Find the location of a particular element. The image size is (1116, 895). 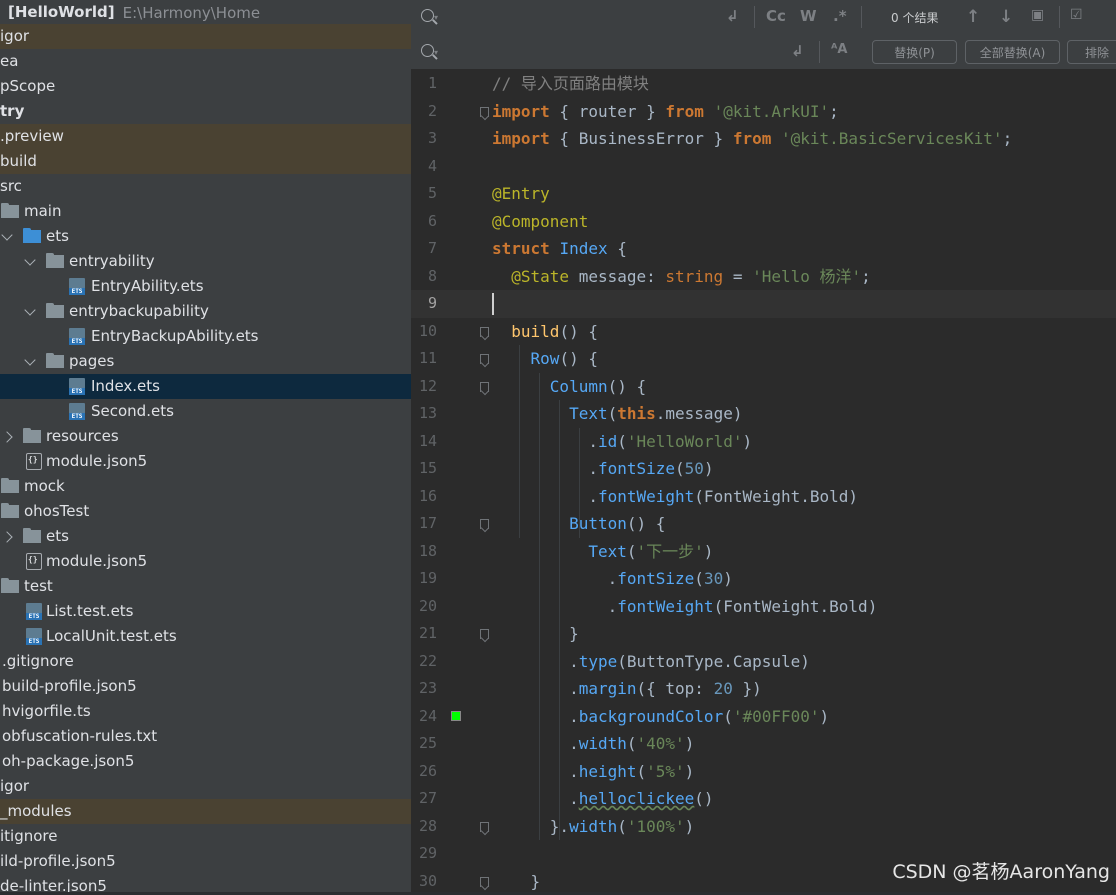

tree-item: entryability is located at coordinates (205, 261).